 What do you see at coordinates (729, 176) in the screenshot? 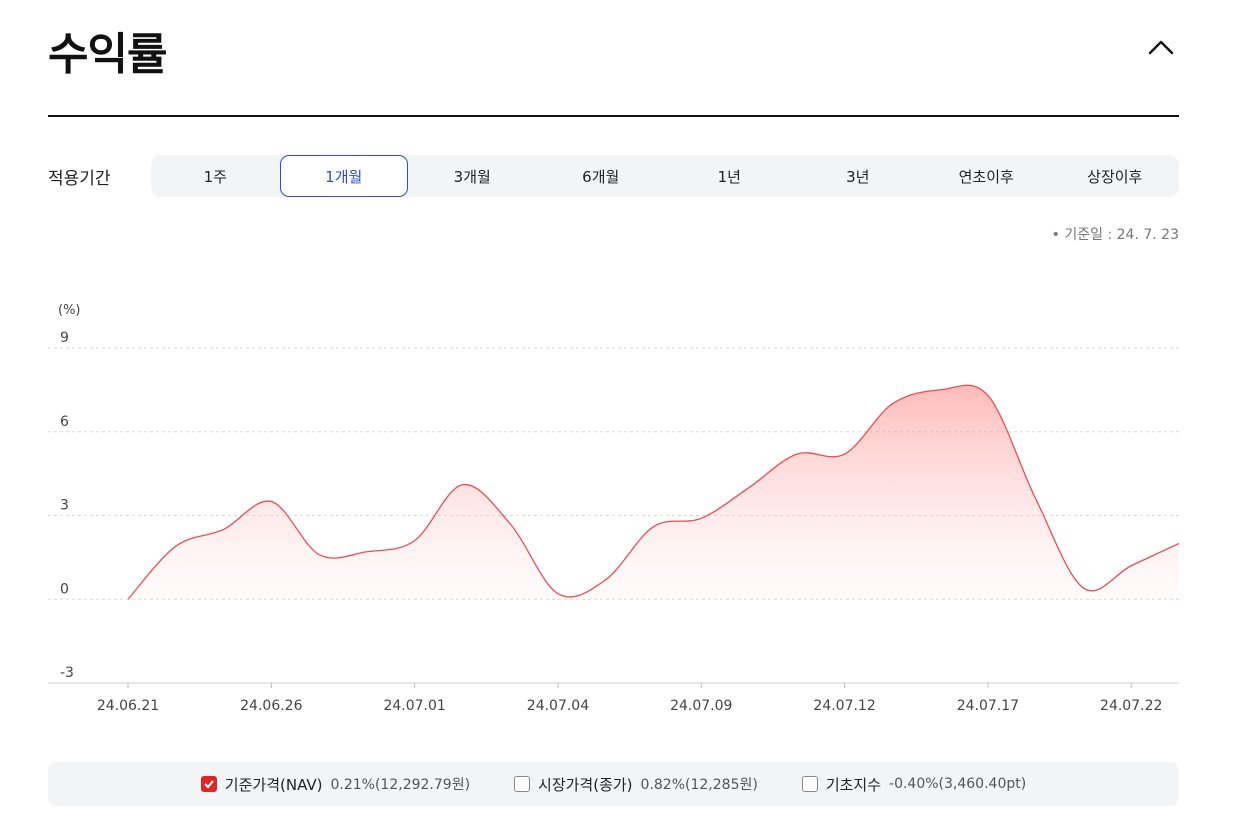
I see `tab-1y: 1년` at bounding box center [729, 176].